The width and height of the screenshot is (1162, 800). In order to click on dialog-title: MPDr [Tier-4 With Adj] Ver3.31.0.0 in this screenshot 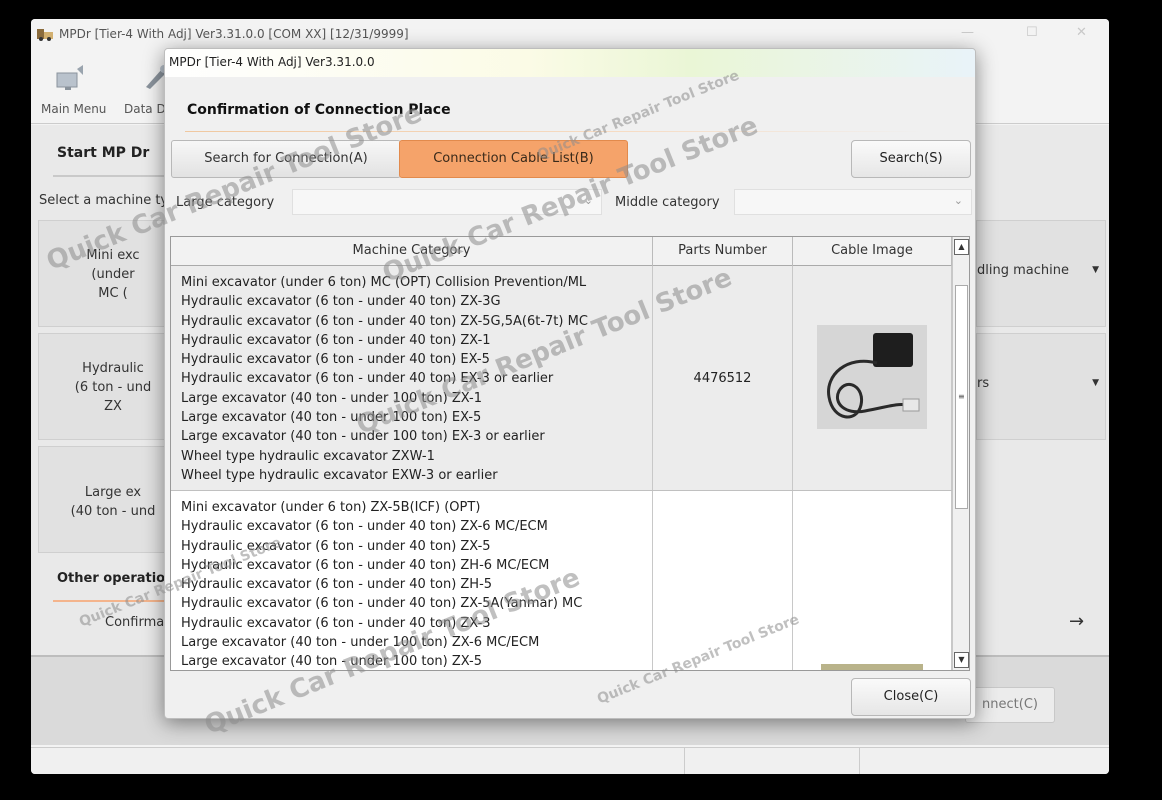, I will do `click(272, 62)`.